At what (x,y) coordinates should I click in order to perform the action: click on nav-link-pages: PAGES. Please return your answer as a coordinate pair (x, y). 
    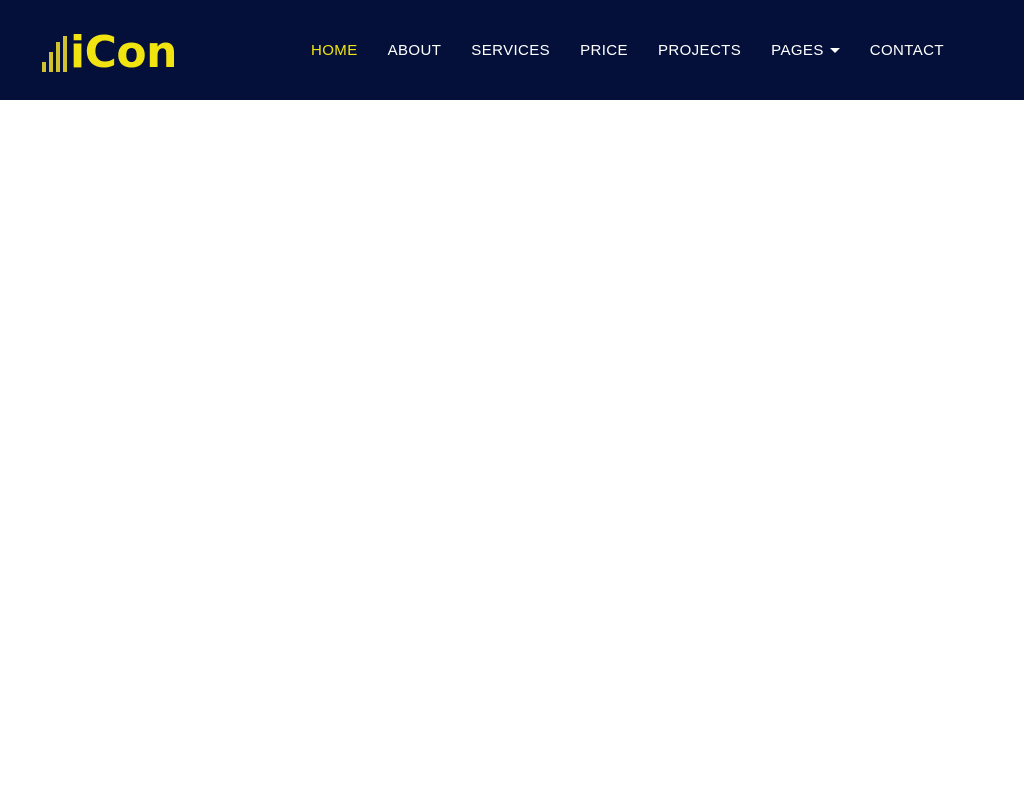
    Looking at the image, I should click on (805, 50).